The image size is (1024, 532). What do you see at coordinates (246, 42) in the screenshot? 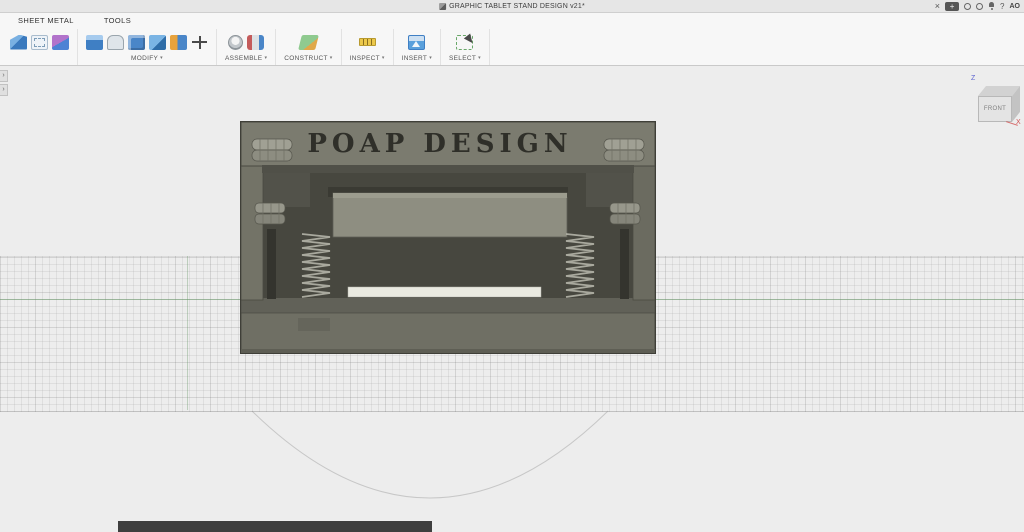
I see `assemble-icons` at bounding box center [246, 42].